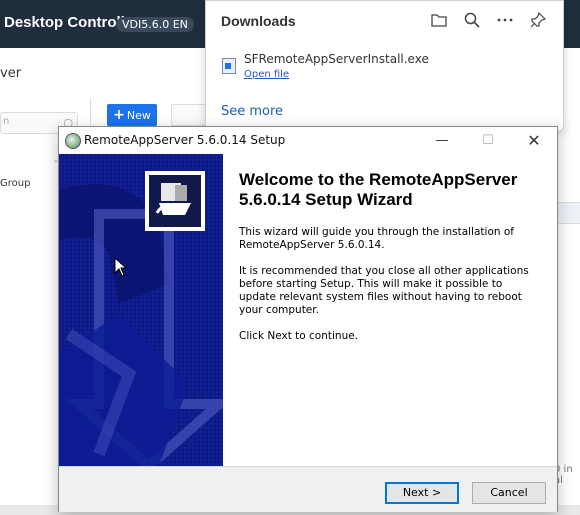 Image resolution: width=580 pixels, height=515 pixels. What do you see at coordinates (185, 140) in the screenshot?
I see `window-title: RemoteAppServer 5.6.0.14 Setup` at bounding box center [185, 140].